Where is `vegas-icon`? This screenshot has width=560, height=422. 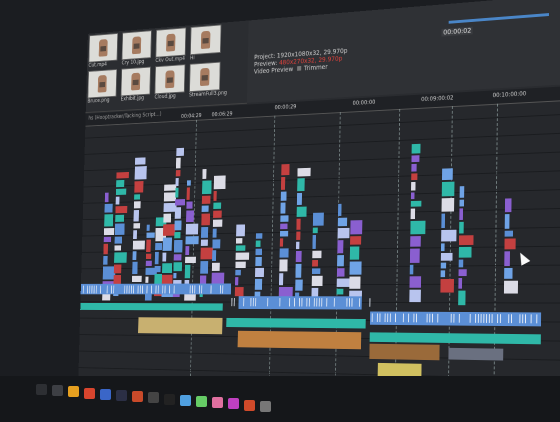
vegas-icon is located at coordinates (121, 395).